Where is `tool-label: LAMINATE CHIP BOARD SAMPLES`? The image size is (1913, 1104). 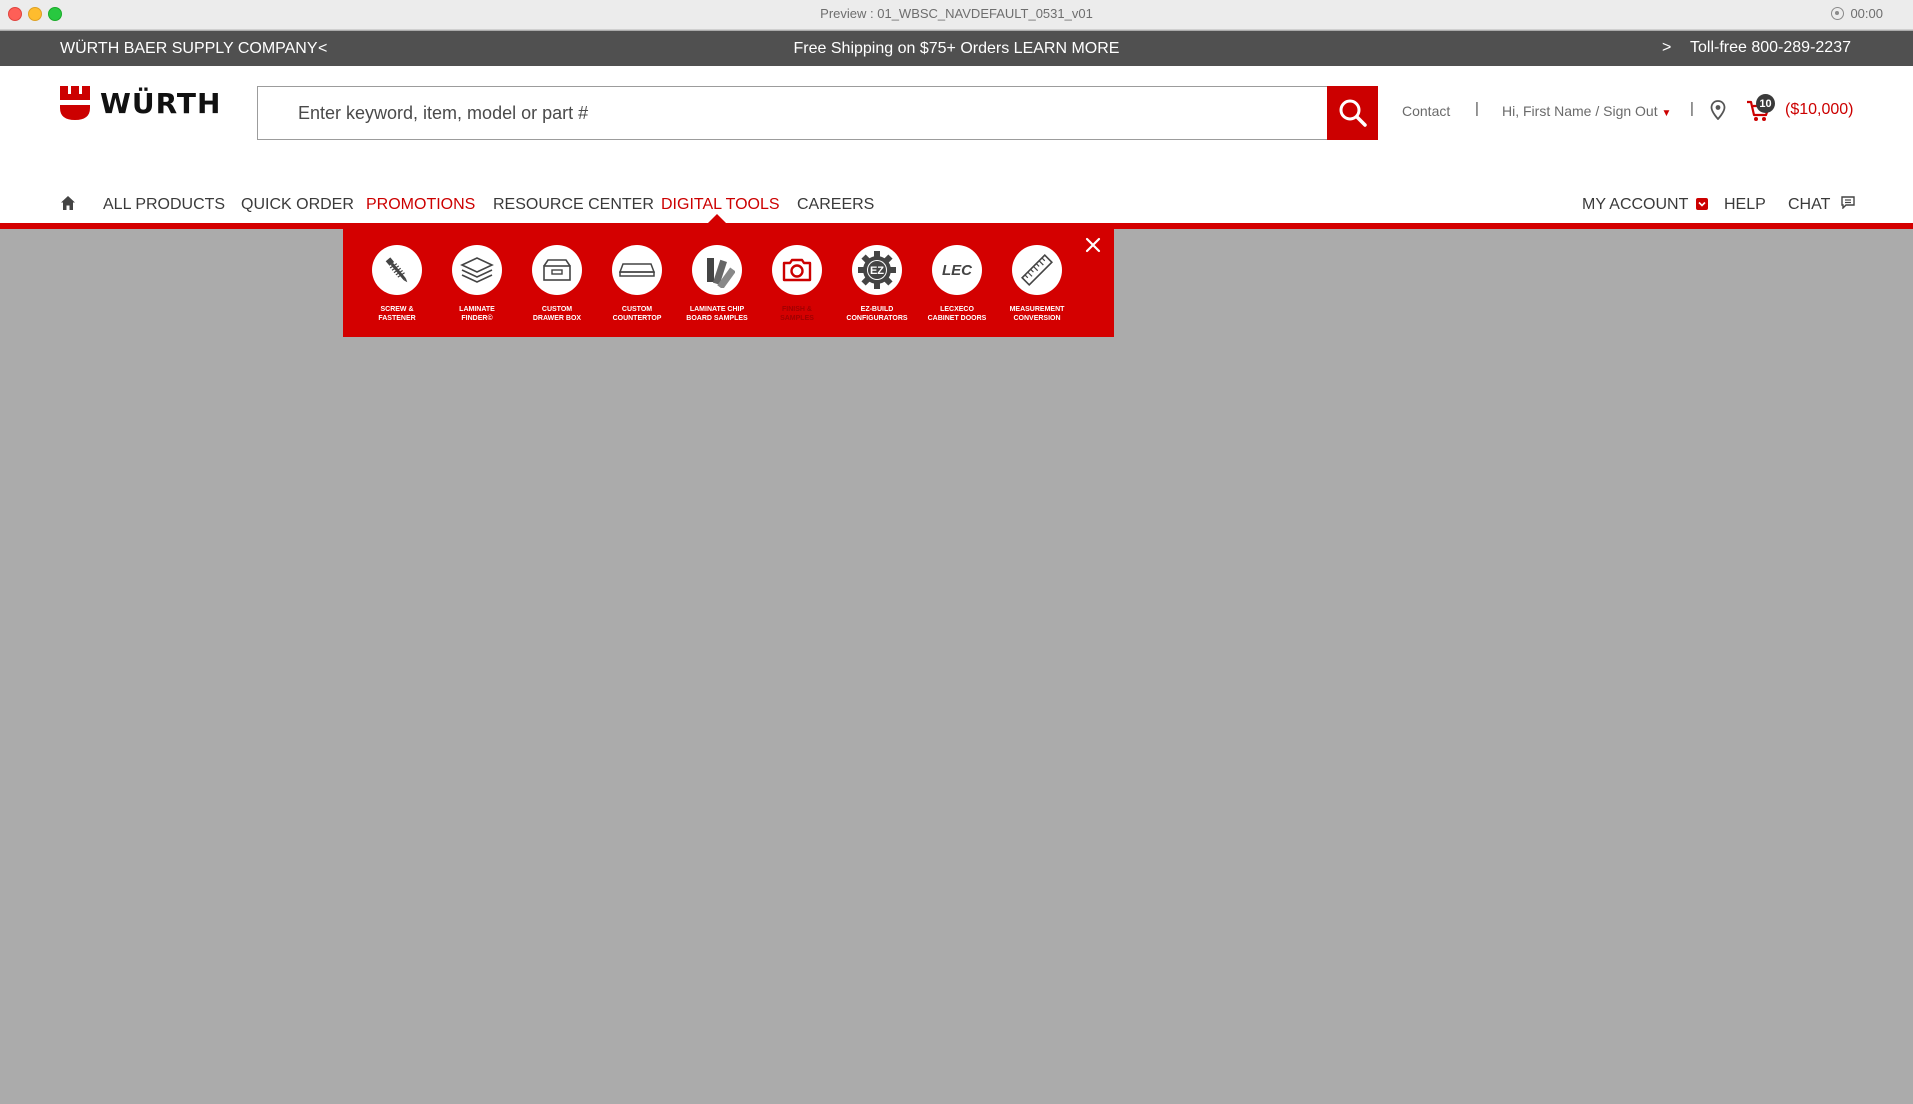
tool-label: LAMINATE CHIP BOARD SAMPLES is located at coordinates (717, 314).